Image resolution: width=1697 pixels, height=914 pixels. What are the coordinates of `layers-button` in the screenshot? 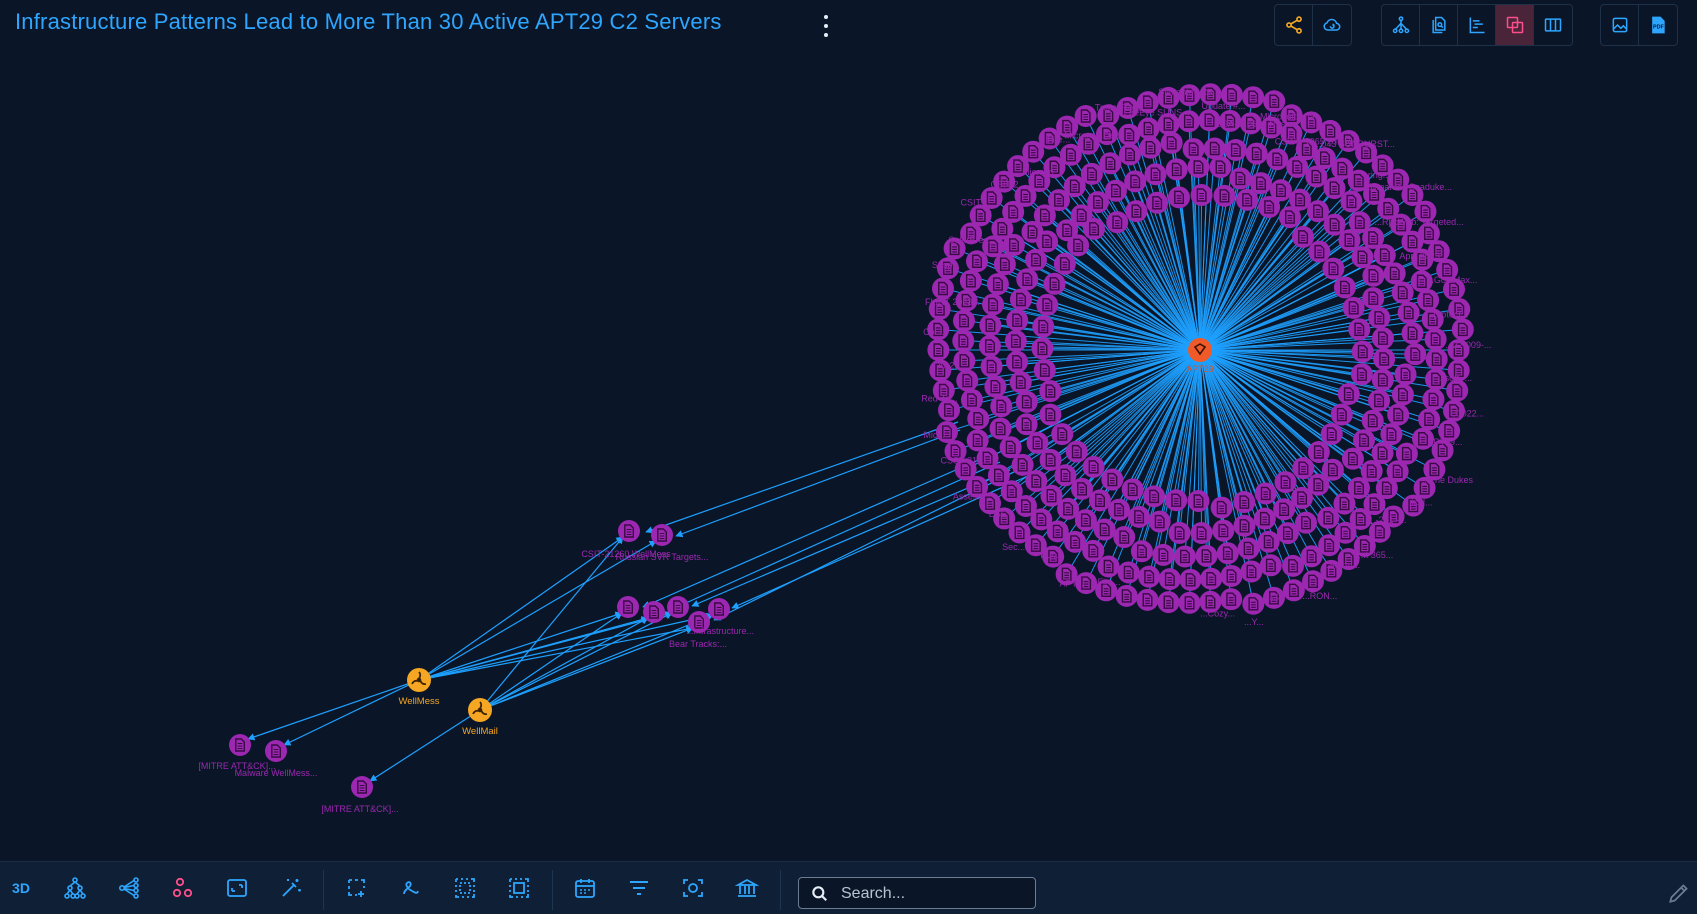 It's located at (1515, 25).